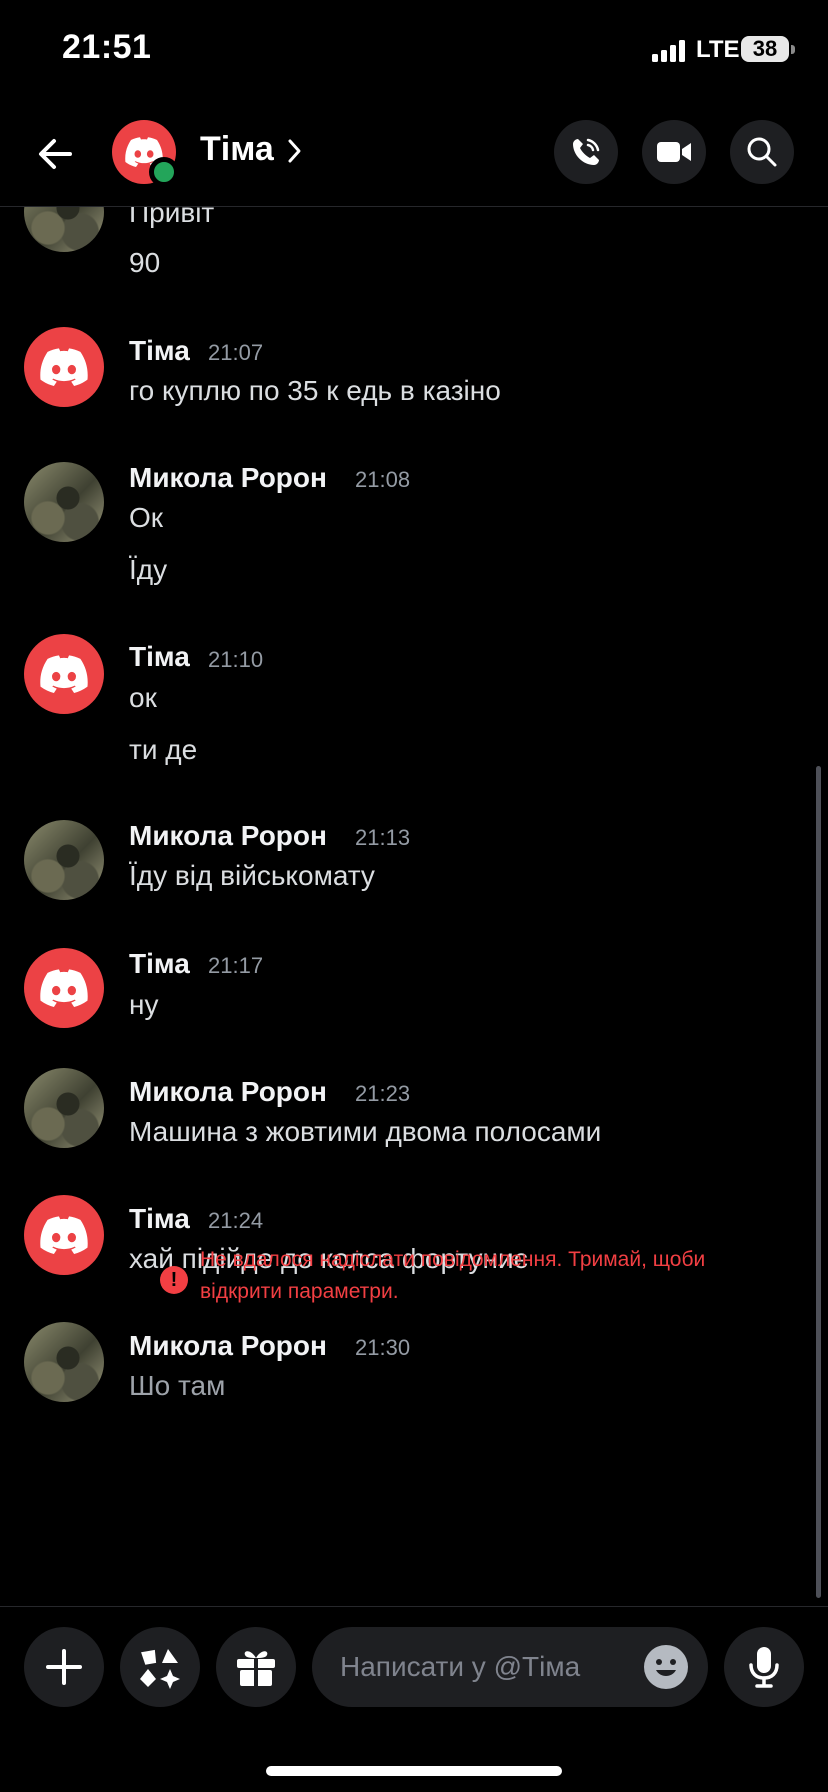  What do you see at coordinates (383, 837) in the screenshot?
I see `message-timestamp: 21:13` at bounding box center [383, 837].